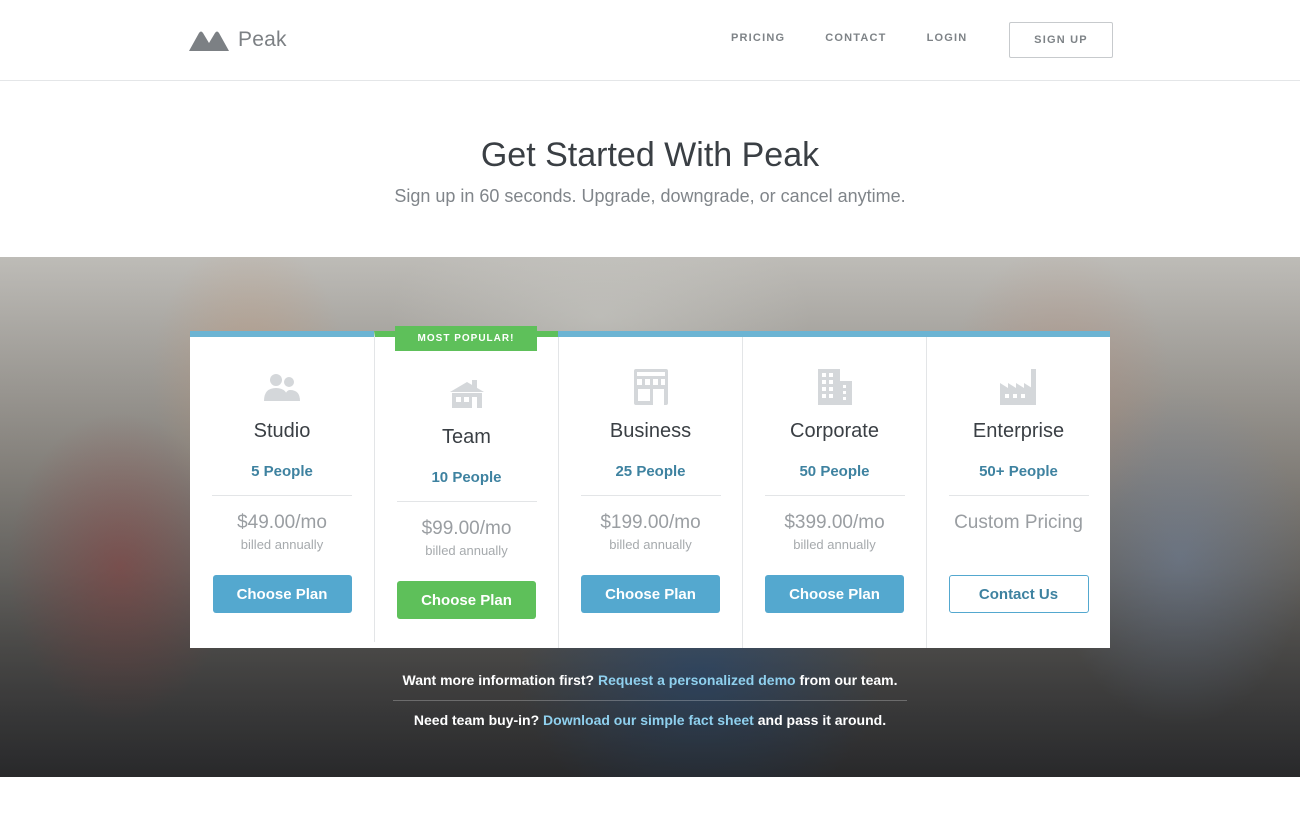 Image resolution: width=1300 pixels, height=829 pixels. I want to click on nav-links: PRICING CONTACT LOGIN, so click(869, 38).